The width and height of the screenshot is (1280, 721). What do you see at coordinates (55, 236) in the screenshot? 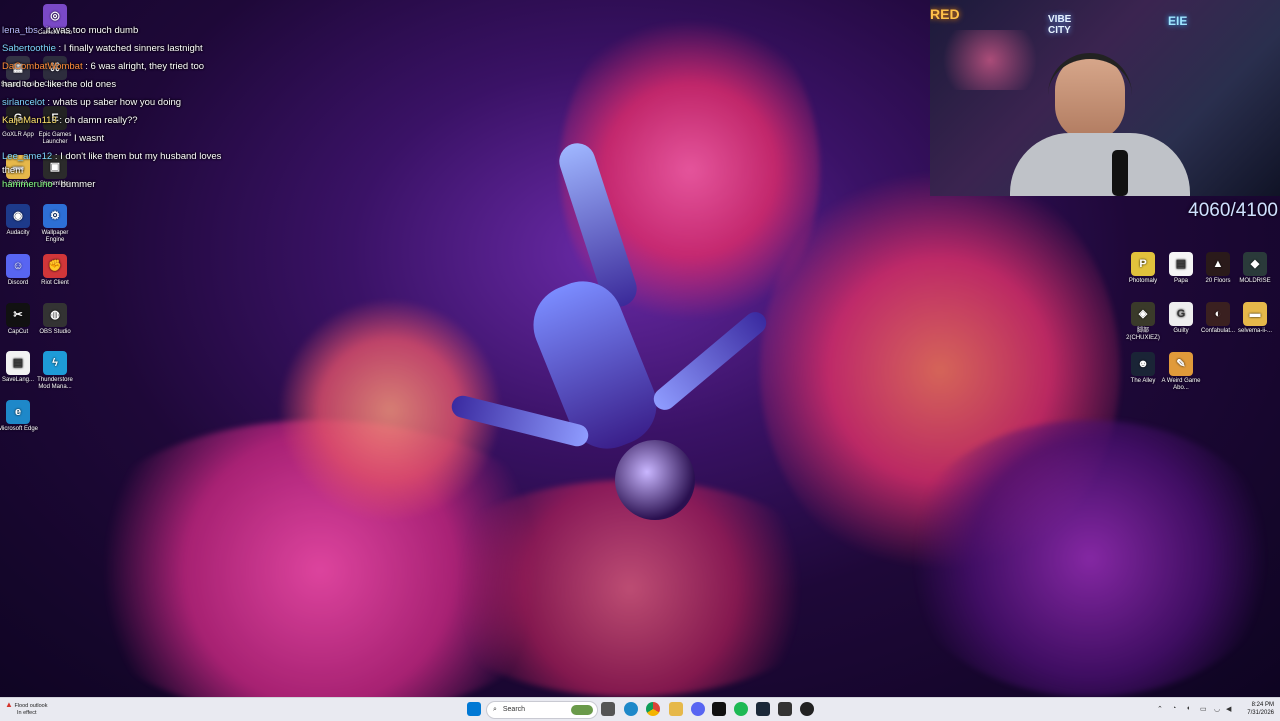
I see `desktop-icon-label: Wallpaper Engine` at bounding box center [55, 236].